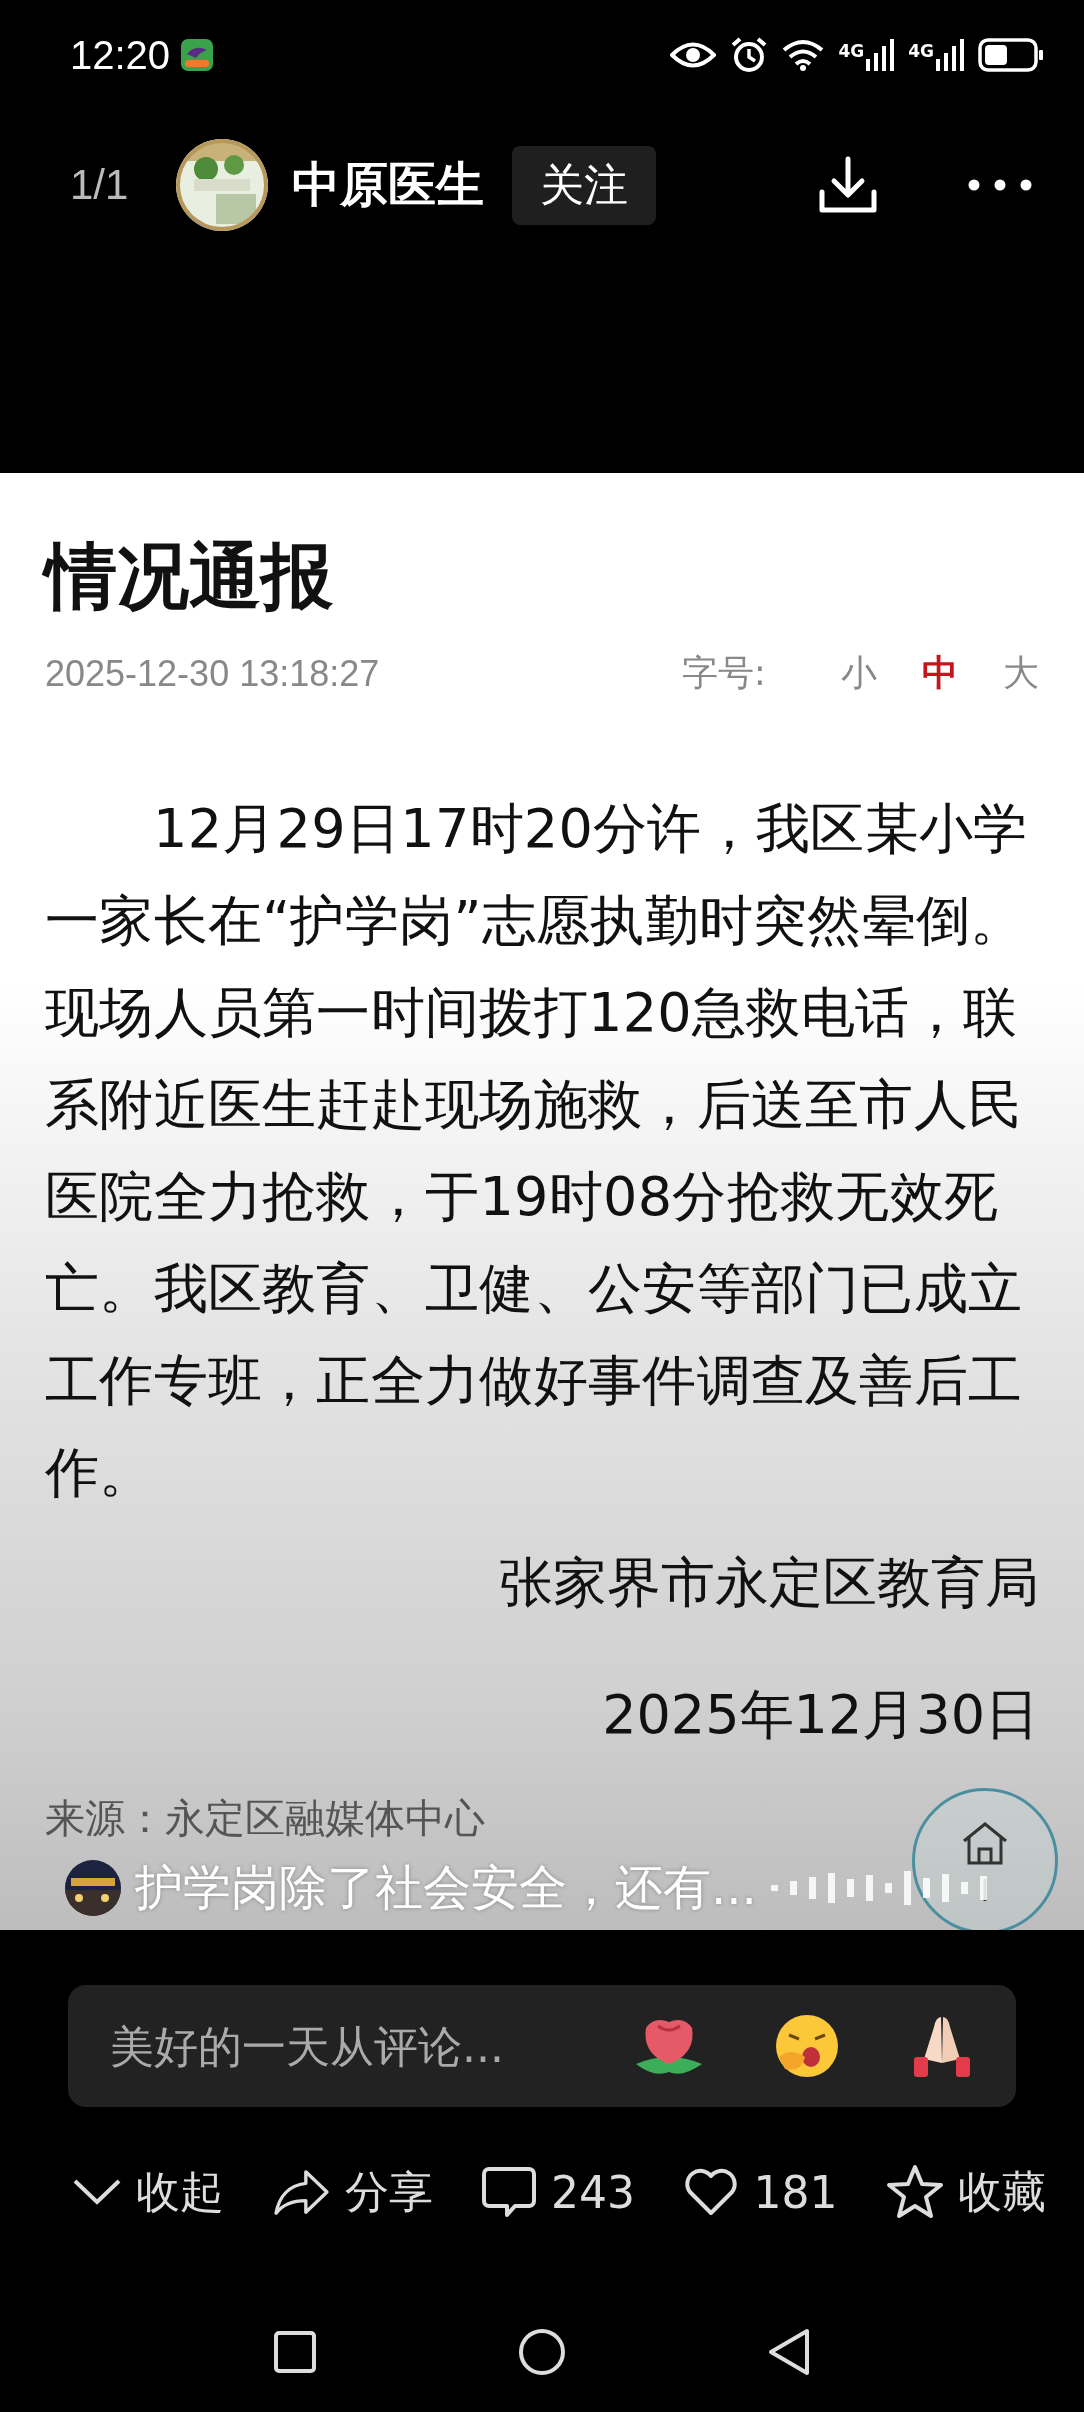 This screenshot has height=2412, width=1084. I want to click on comment-button: 243, so click(558, 2192).